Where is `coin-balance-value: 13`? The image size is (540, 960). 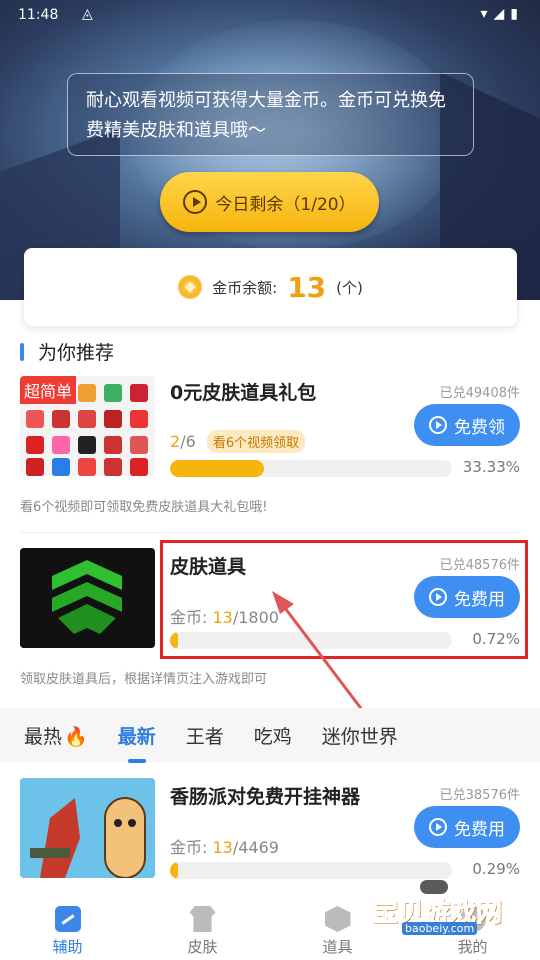 coin-balance-value: 13 is located at coordinates (307, 287).